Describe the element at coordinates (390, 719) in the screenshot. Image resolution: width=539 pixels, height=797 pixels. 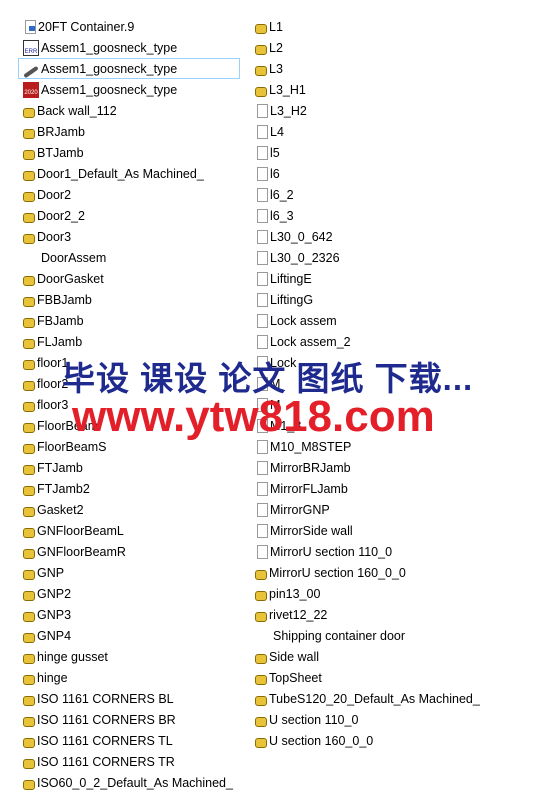
I see `file-item: U section 110_0` at that location.